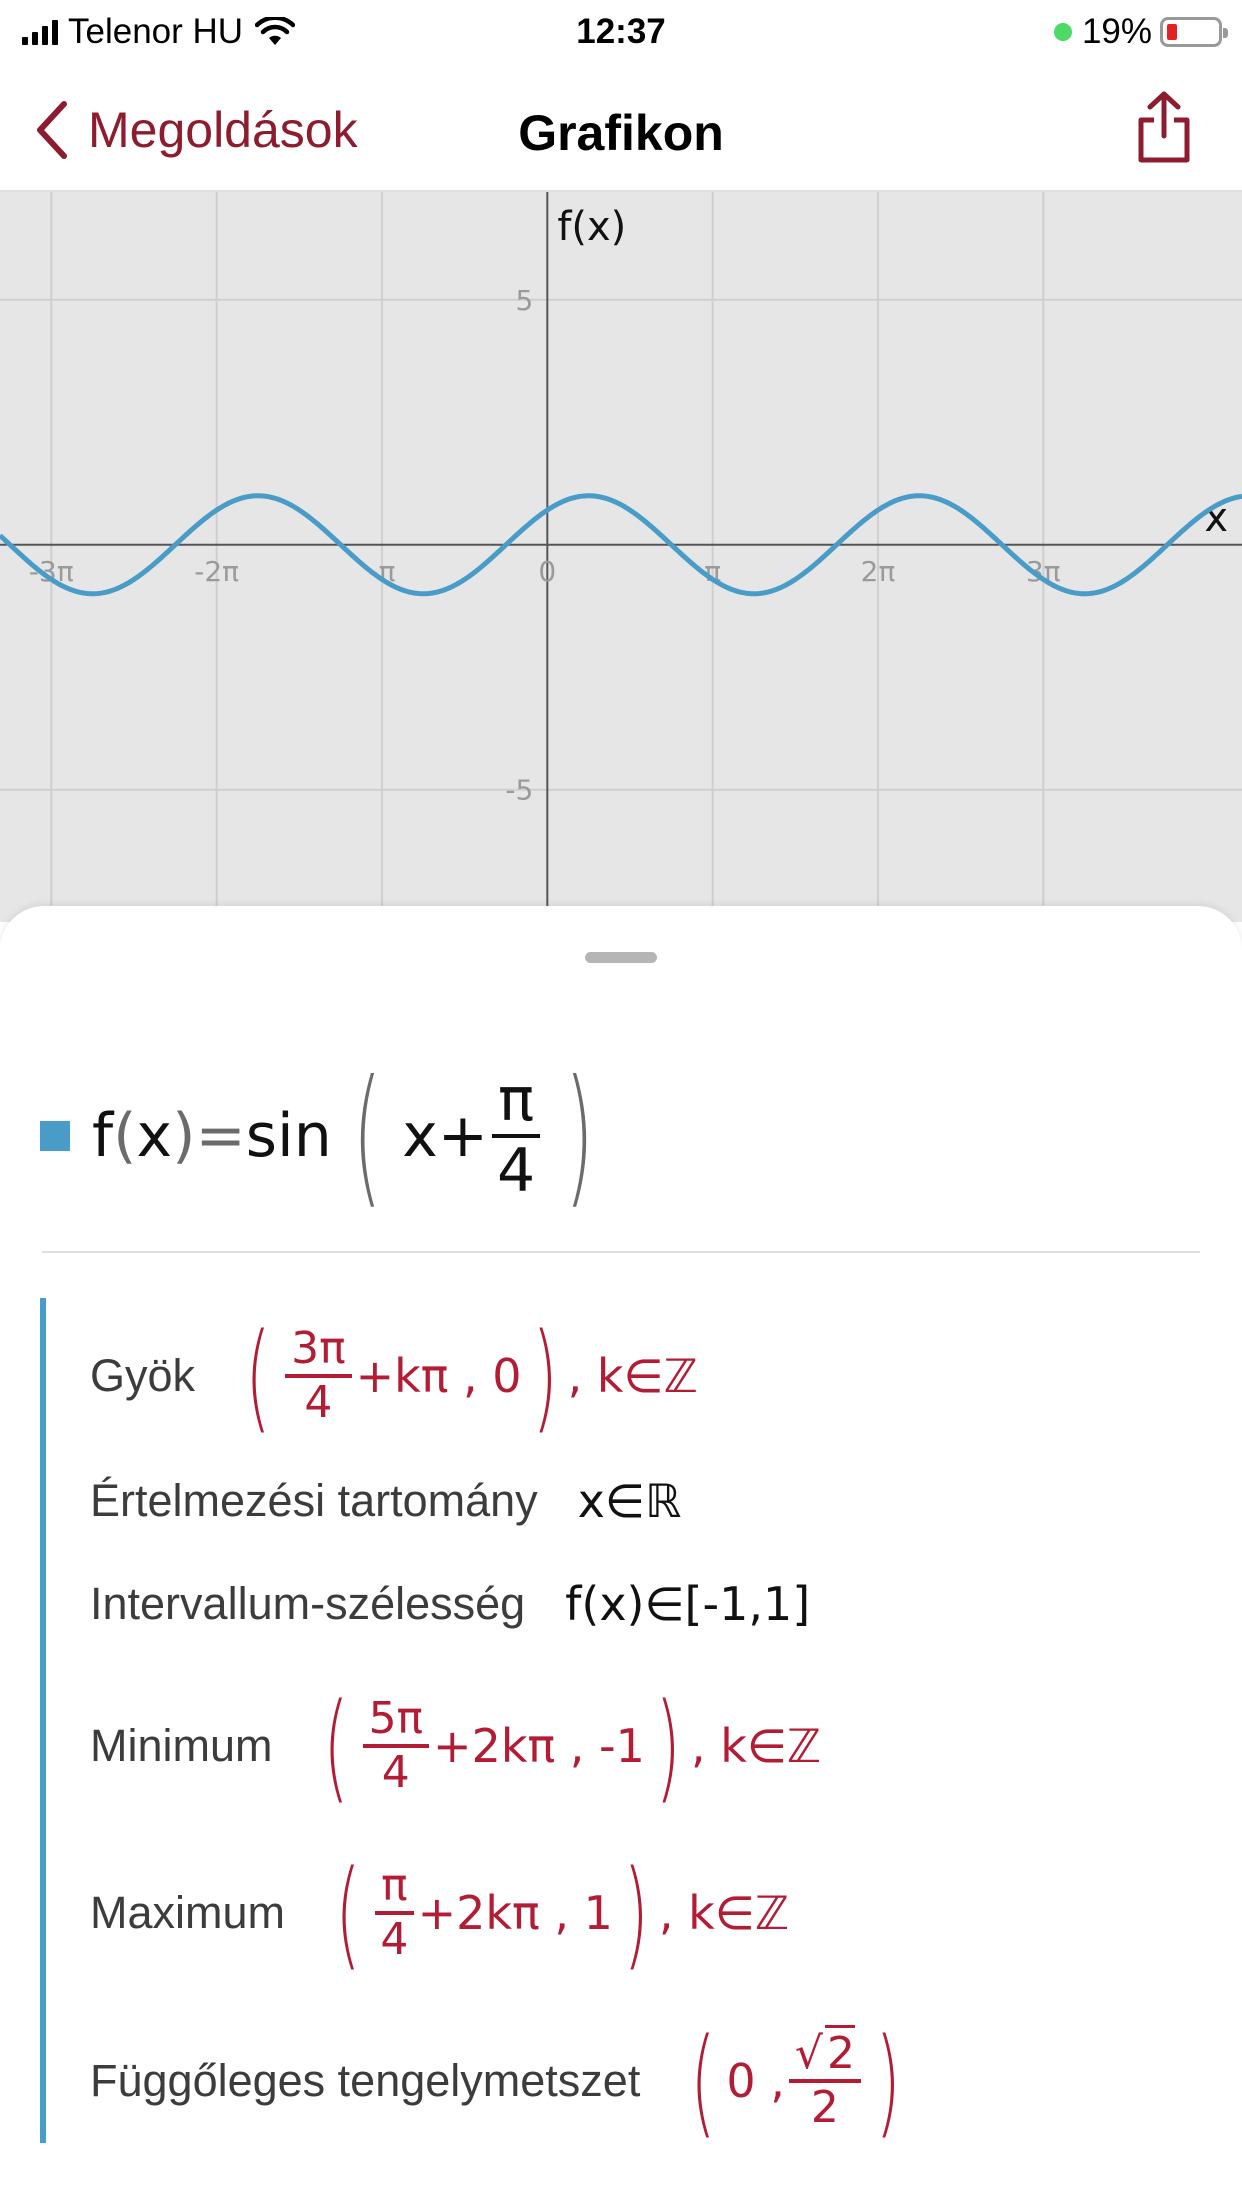 Image resolution: width=1242 pixels, height=2208 pixels. What do you see at coordinates (724, 1913) in the screenshot?
I see `maximum-suffix: , k∈ℤ` at bounding box center [724, 1913].